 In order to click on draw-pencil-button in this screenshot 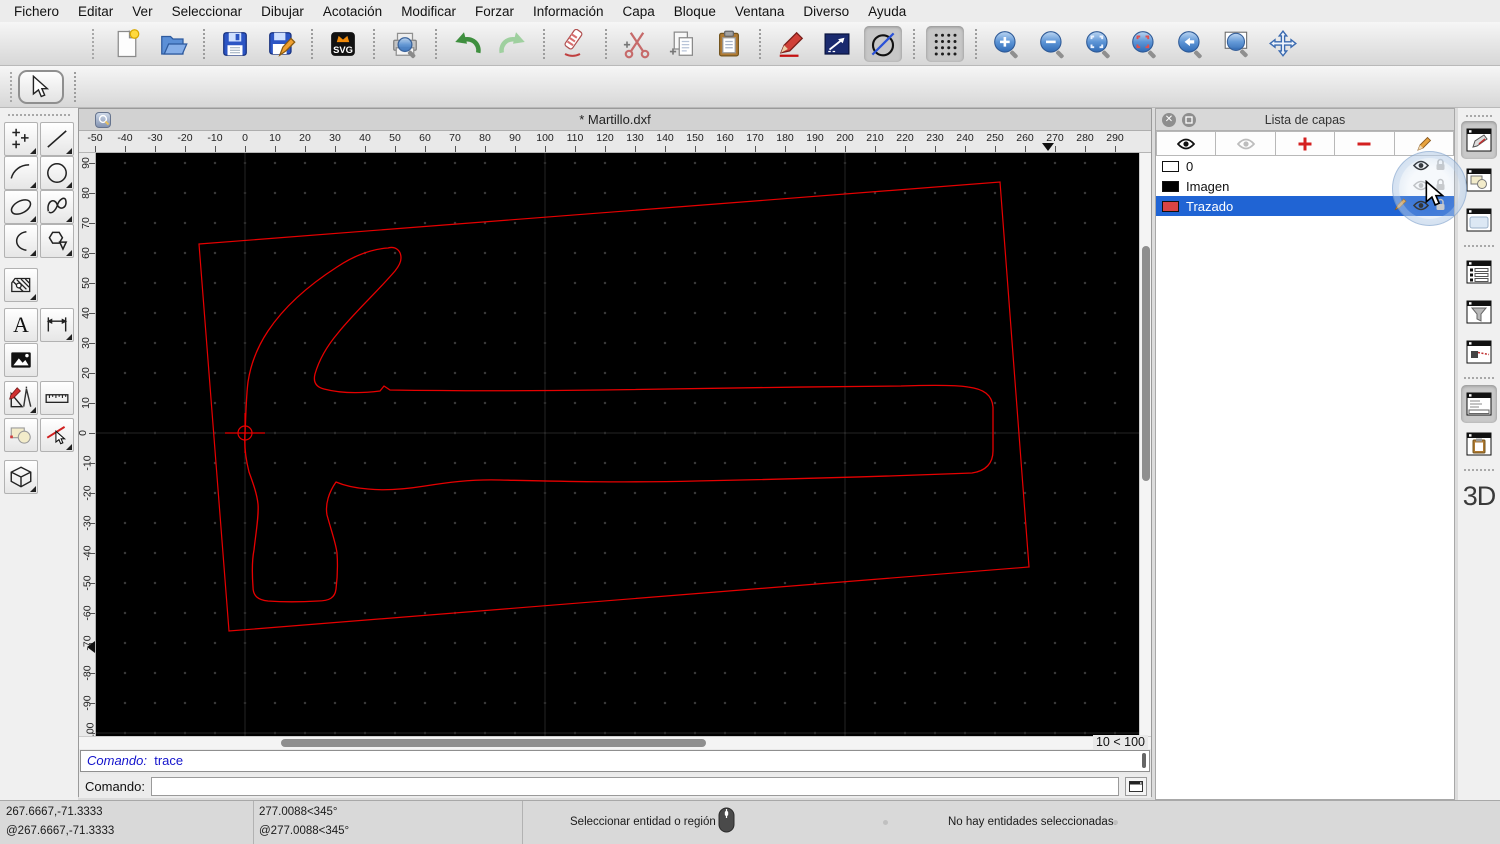, I will do `click(791, 44)`.